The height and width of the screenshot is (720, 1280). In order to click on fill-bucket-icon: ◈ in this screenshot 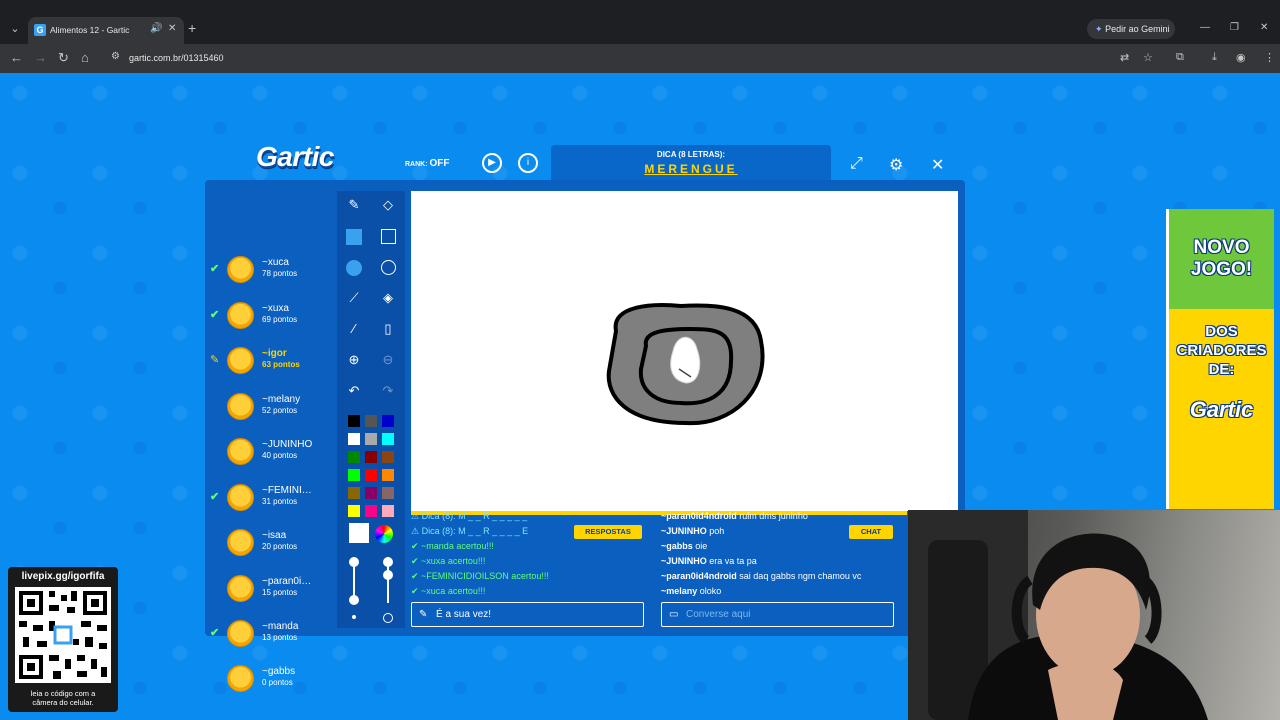, I will do `click(388, 298)`.